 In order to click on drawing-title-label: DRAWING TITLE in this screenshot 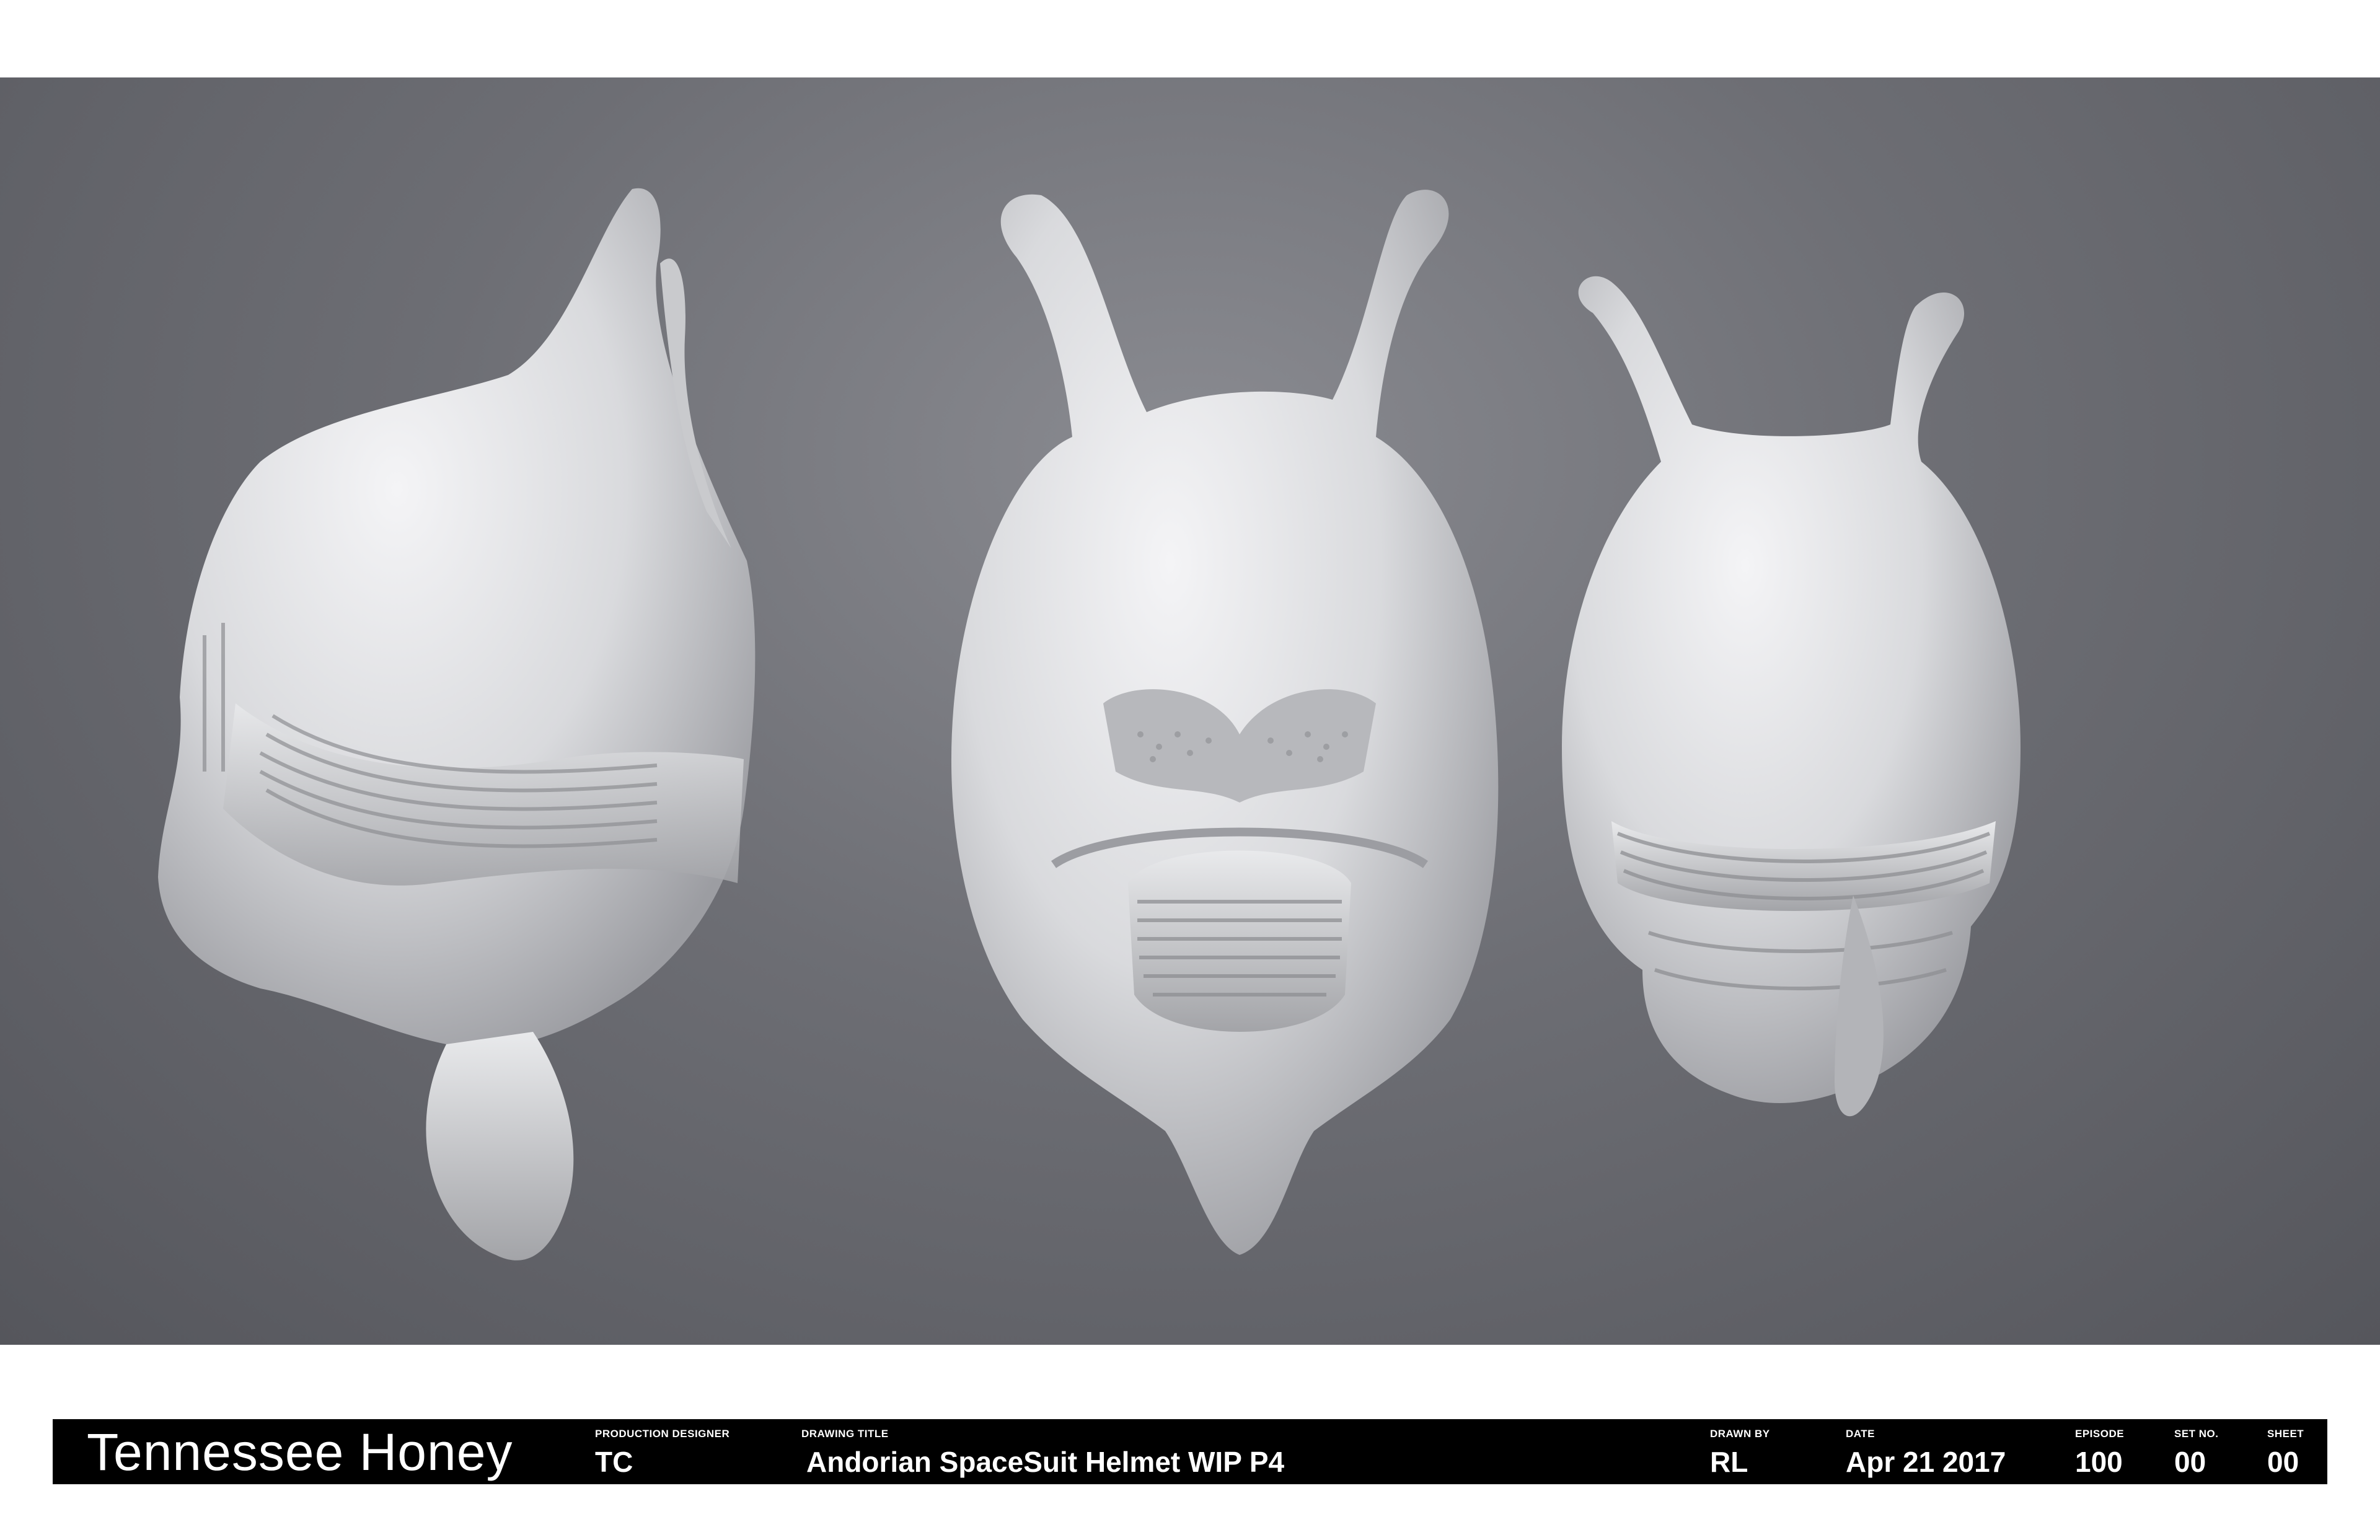, I will do `click(845, 1434)`.